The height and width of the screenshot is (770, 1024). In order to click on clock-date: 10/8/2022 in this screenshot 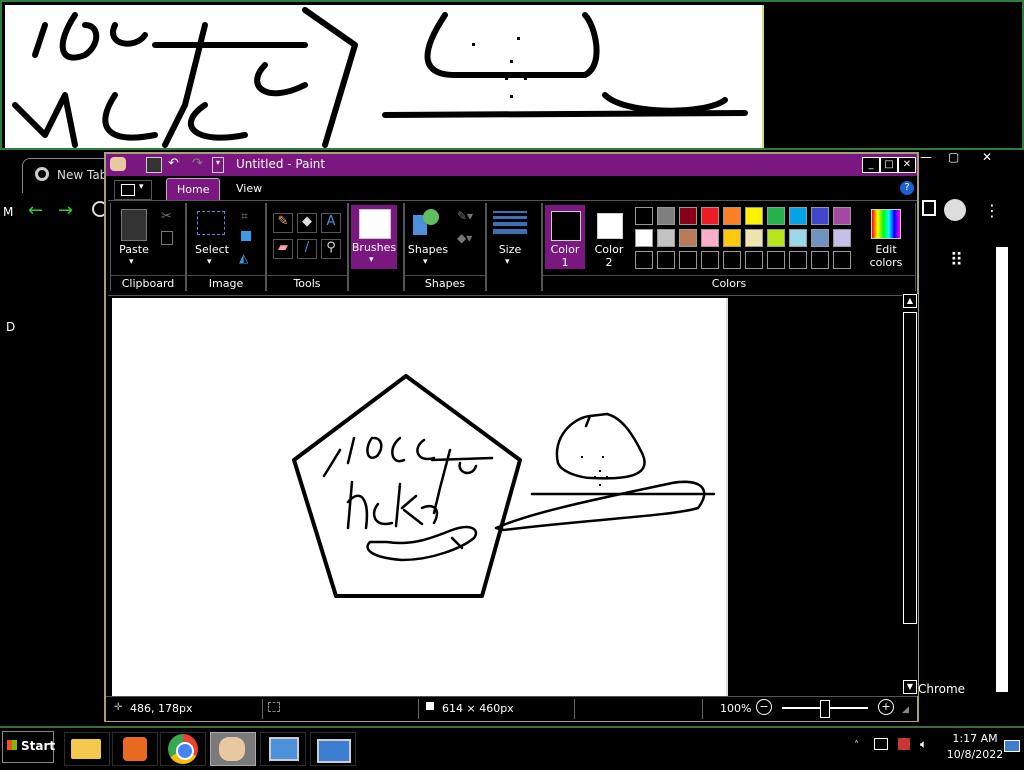, I will do `click(975, 754)`.